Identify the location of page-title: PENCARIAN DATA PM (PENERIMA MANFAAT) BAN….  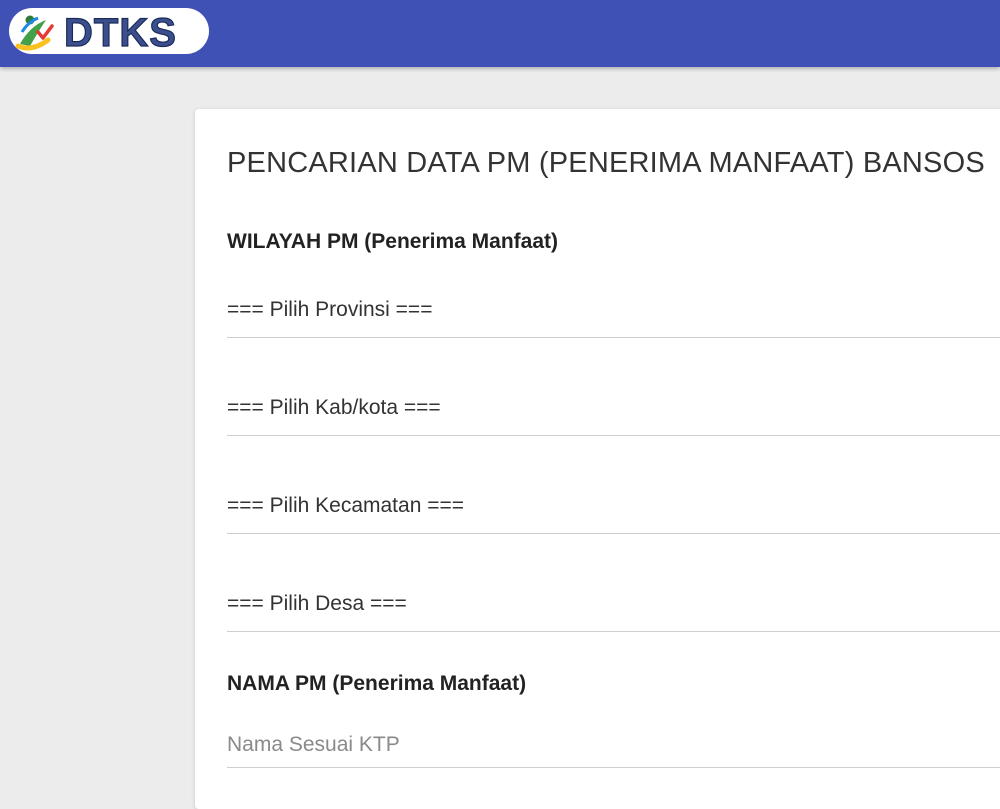
(606, 163).